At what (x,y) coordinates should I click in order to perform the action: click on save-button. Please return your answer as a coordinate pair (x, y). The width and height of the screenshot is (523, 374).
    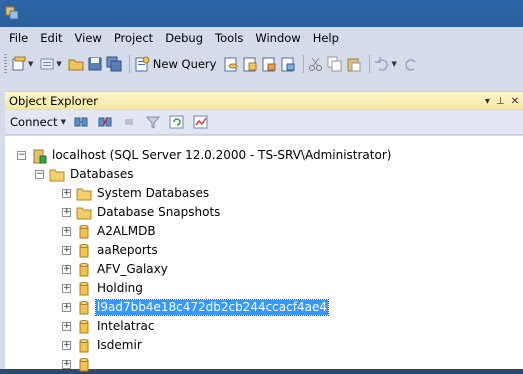
    Looking at the image, I should click on (95, 64).